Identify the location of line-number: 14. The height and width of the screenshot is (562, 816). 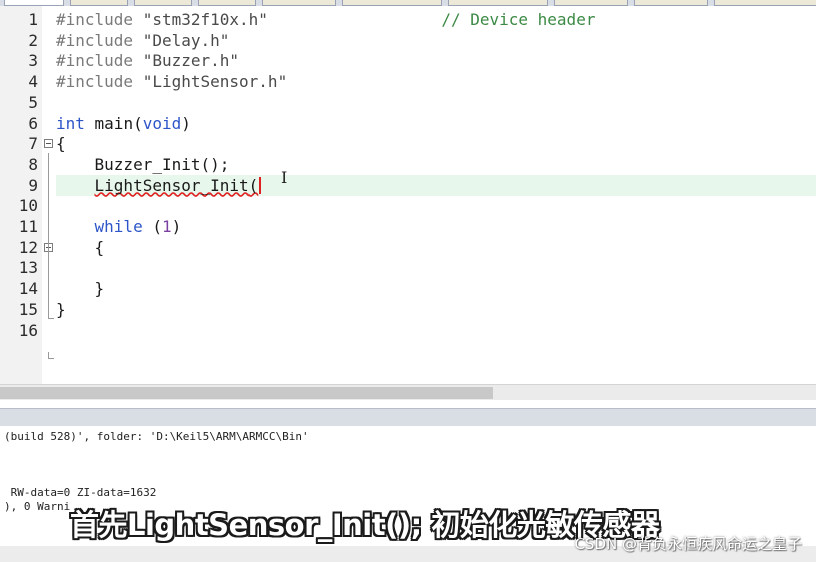
(28, 289).